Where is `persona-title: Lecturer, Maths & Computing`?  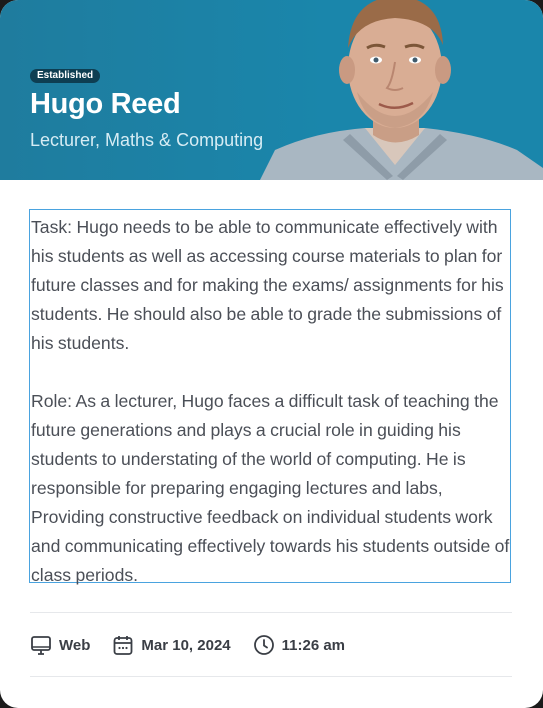 persona-title: Lecturer, Maths & Computing is located at coordinates (147, 140).